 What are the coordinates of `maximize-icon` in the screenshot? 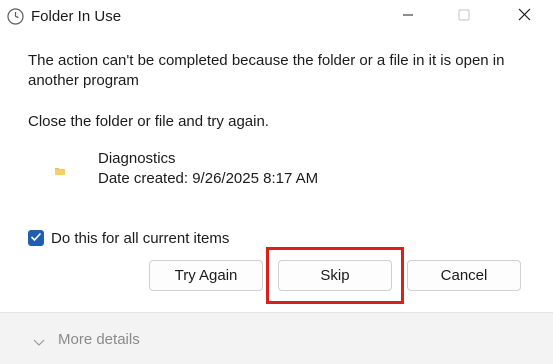 It's located at (464, 17).